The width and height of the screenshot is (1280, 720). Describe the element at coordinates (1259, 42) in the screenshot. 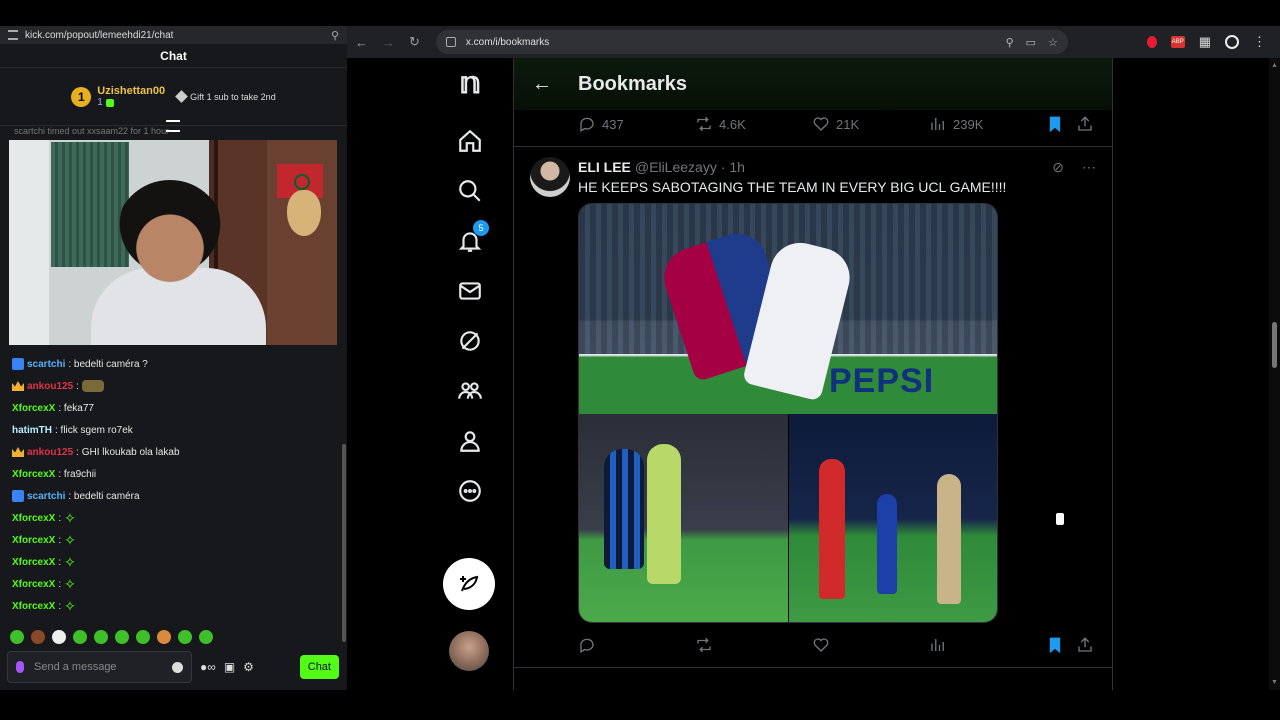

I see `menu-dots-icon: ⋮` at that location.